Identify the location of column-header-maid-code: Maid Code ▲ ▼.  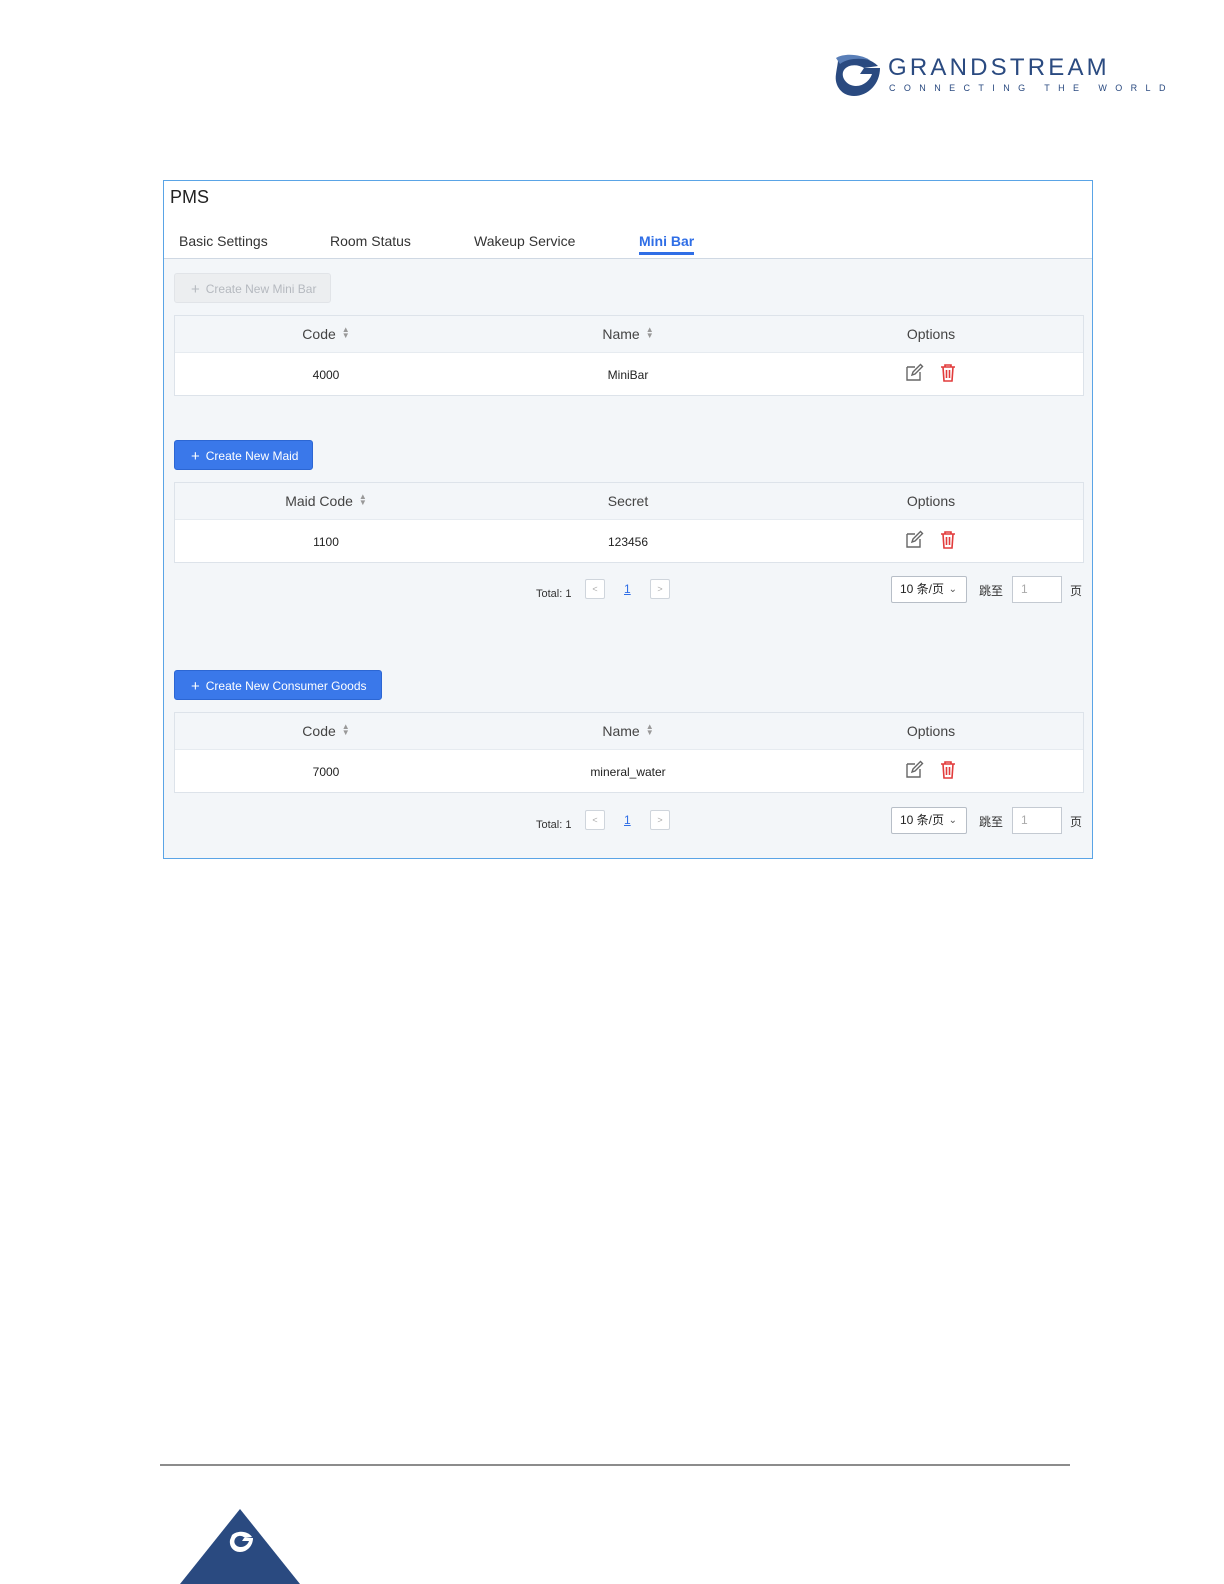
(326, 501).